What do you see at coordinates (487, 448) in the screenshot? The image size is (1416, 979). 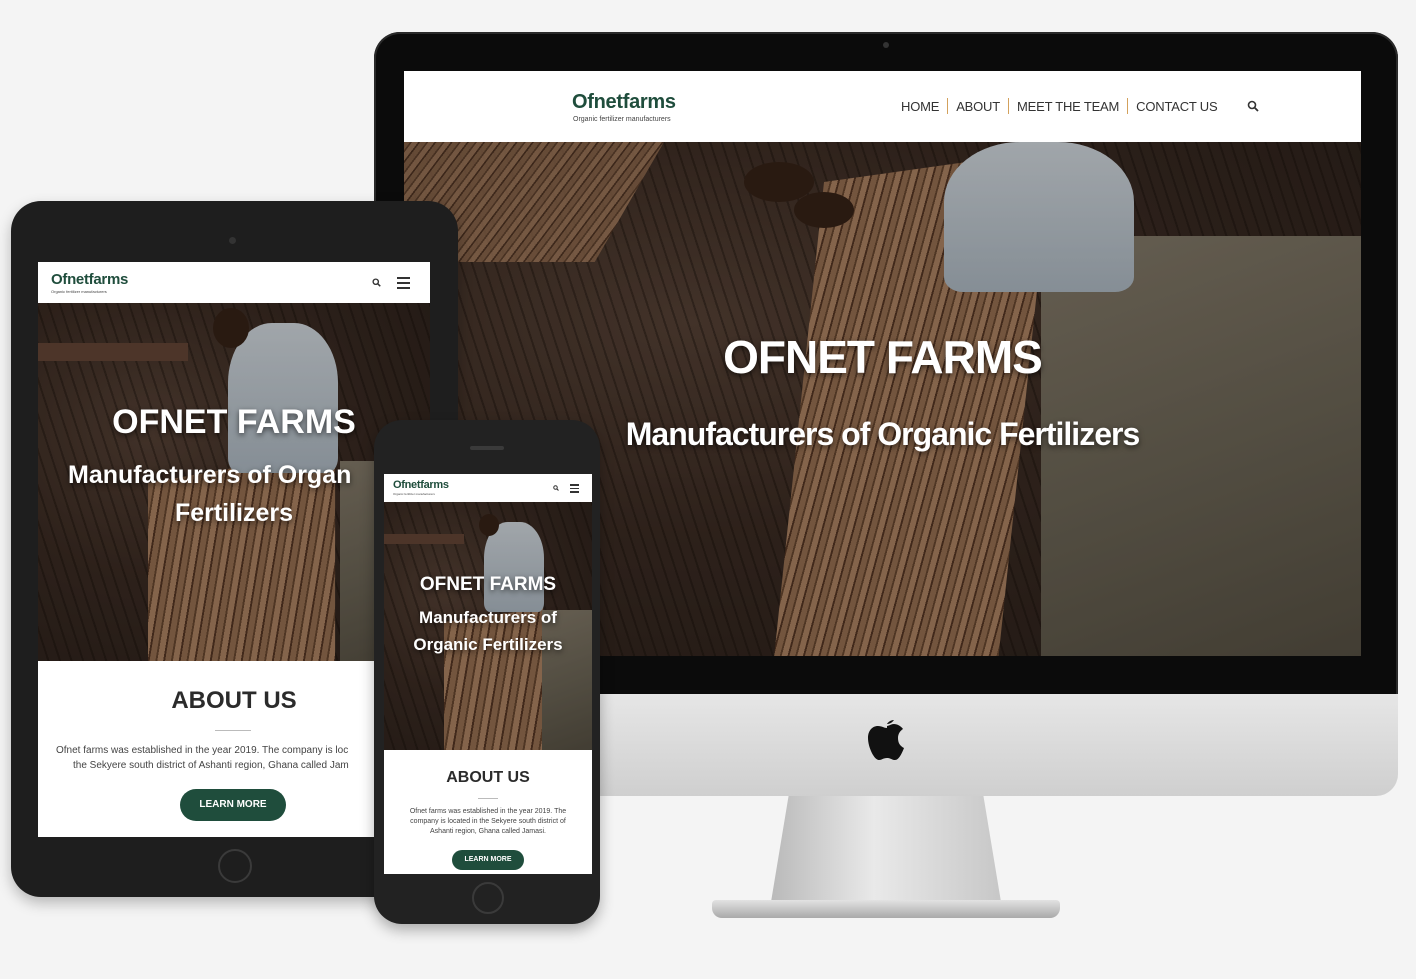 I see `phone-speaker` at bounding box center [487, 448].